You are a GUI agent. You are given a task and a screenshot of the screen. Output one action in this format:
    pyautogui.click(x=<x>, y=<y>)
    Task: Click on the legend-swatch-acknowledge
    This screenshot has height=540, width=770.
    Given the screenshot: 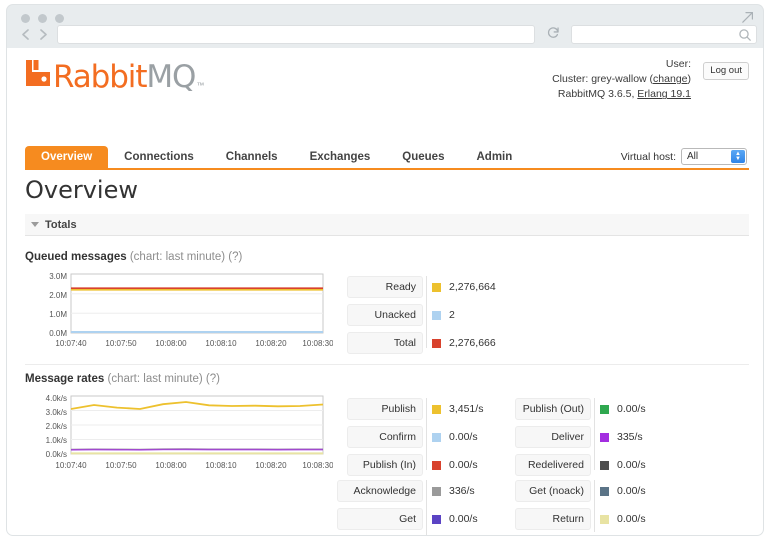 What is the action you would take?
    pyautogui.click(x=436, y=491)
    